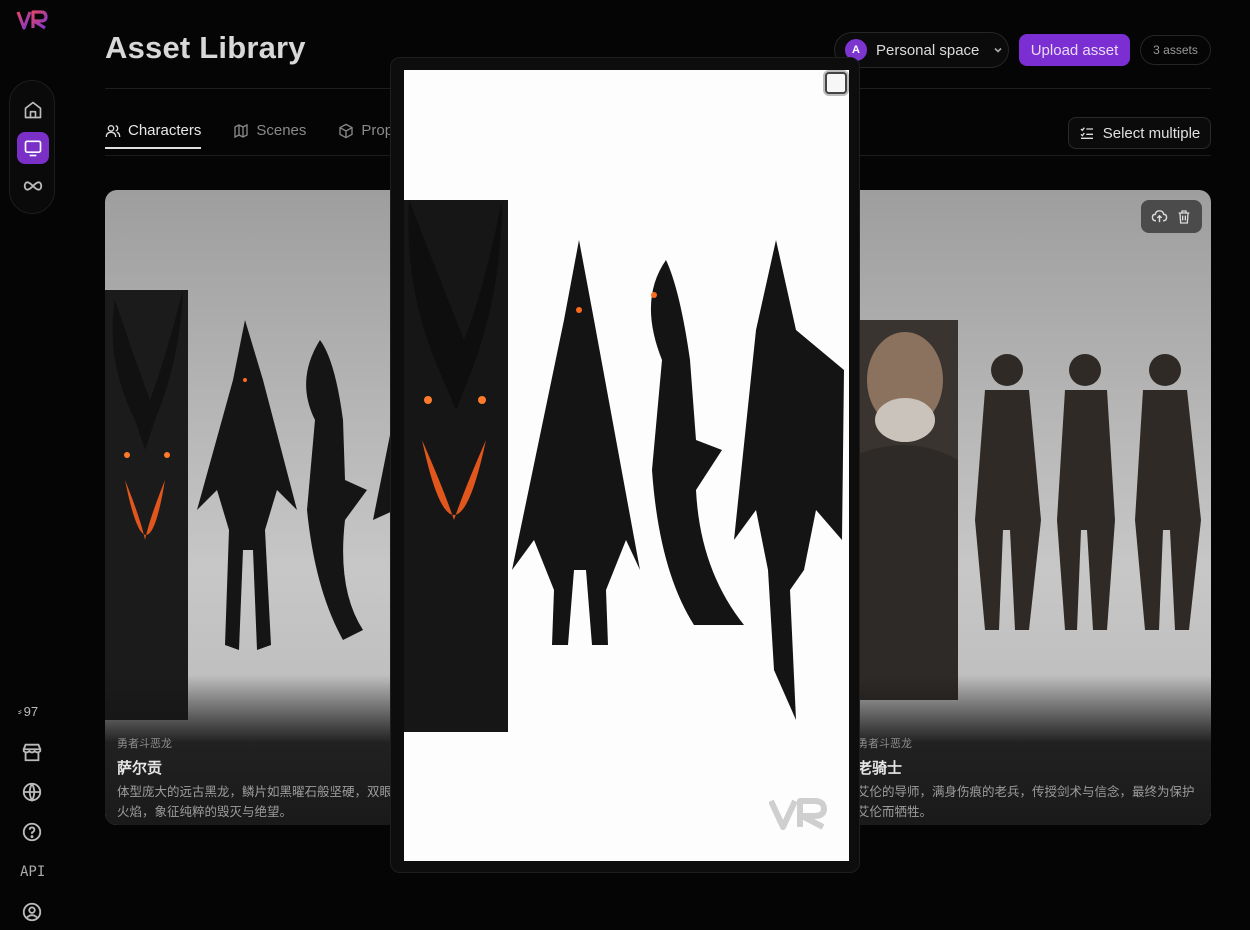  I want to click on watermark-logo, so click(798, 814).